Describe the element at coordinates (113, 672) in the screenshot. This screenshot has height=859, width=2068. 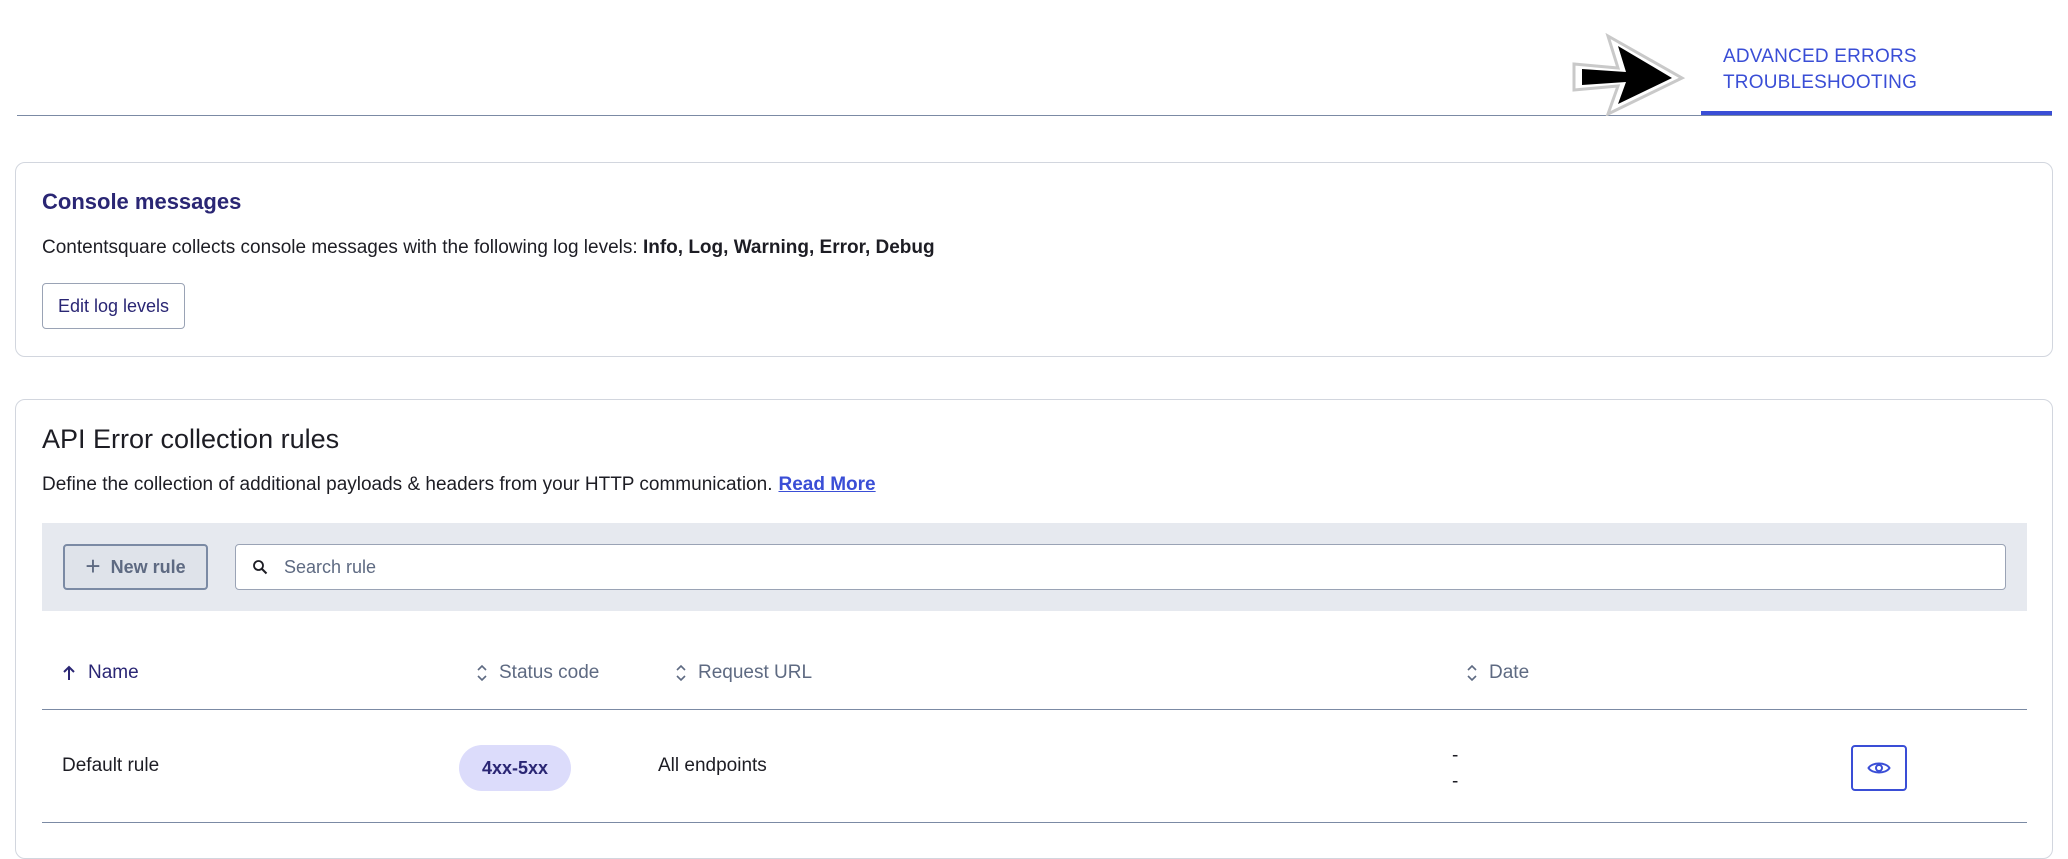
I see `column-name-label: Name` at that location.